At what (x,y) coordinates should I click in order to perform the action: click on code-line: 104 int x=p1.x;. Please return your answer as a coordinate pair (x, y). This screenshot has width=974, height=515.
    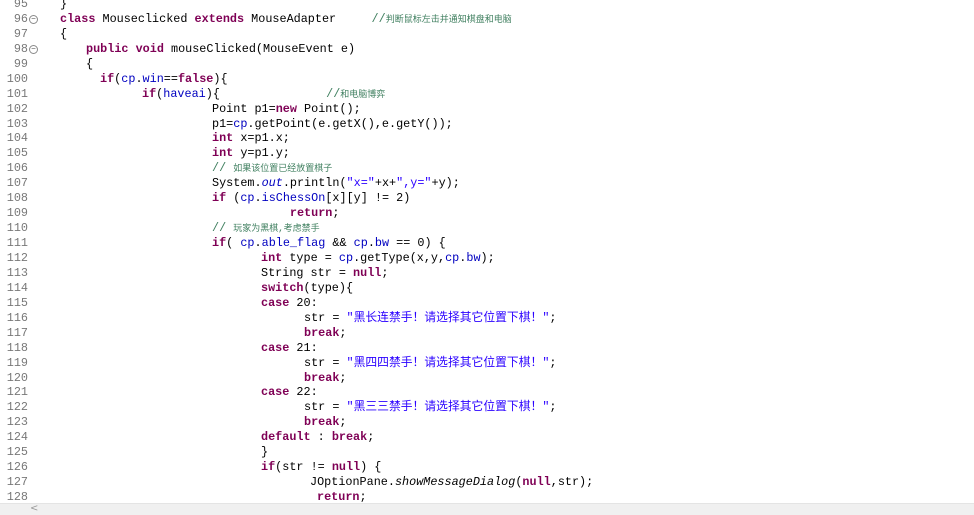
    Looking at the image, I should click on (487, 138).